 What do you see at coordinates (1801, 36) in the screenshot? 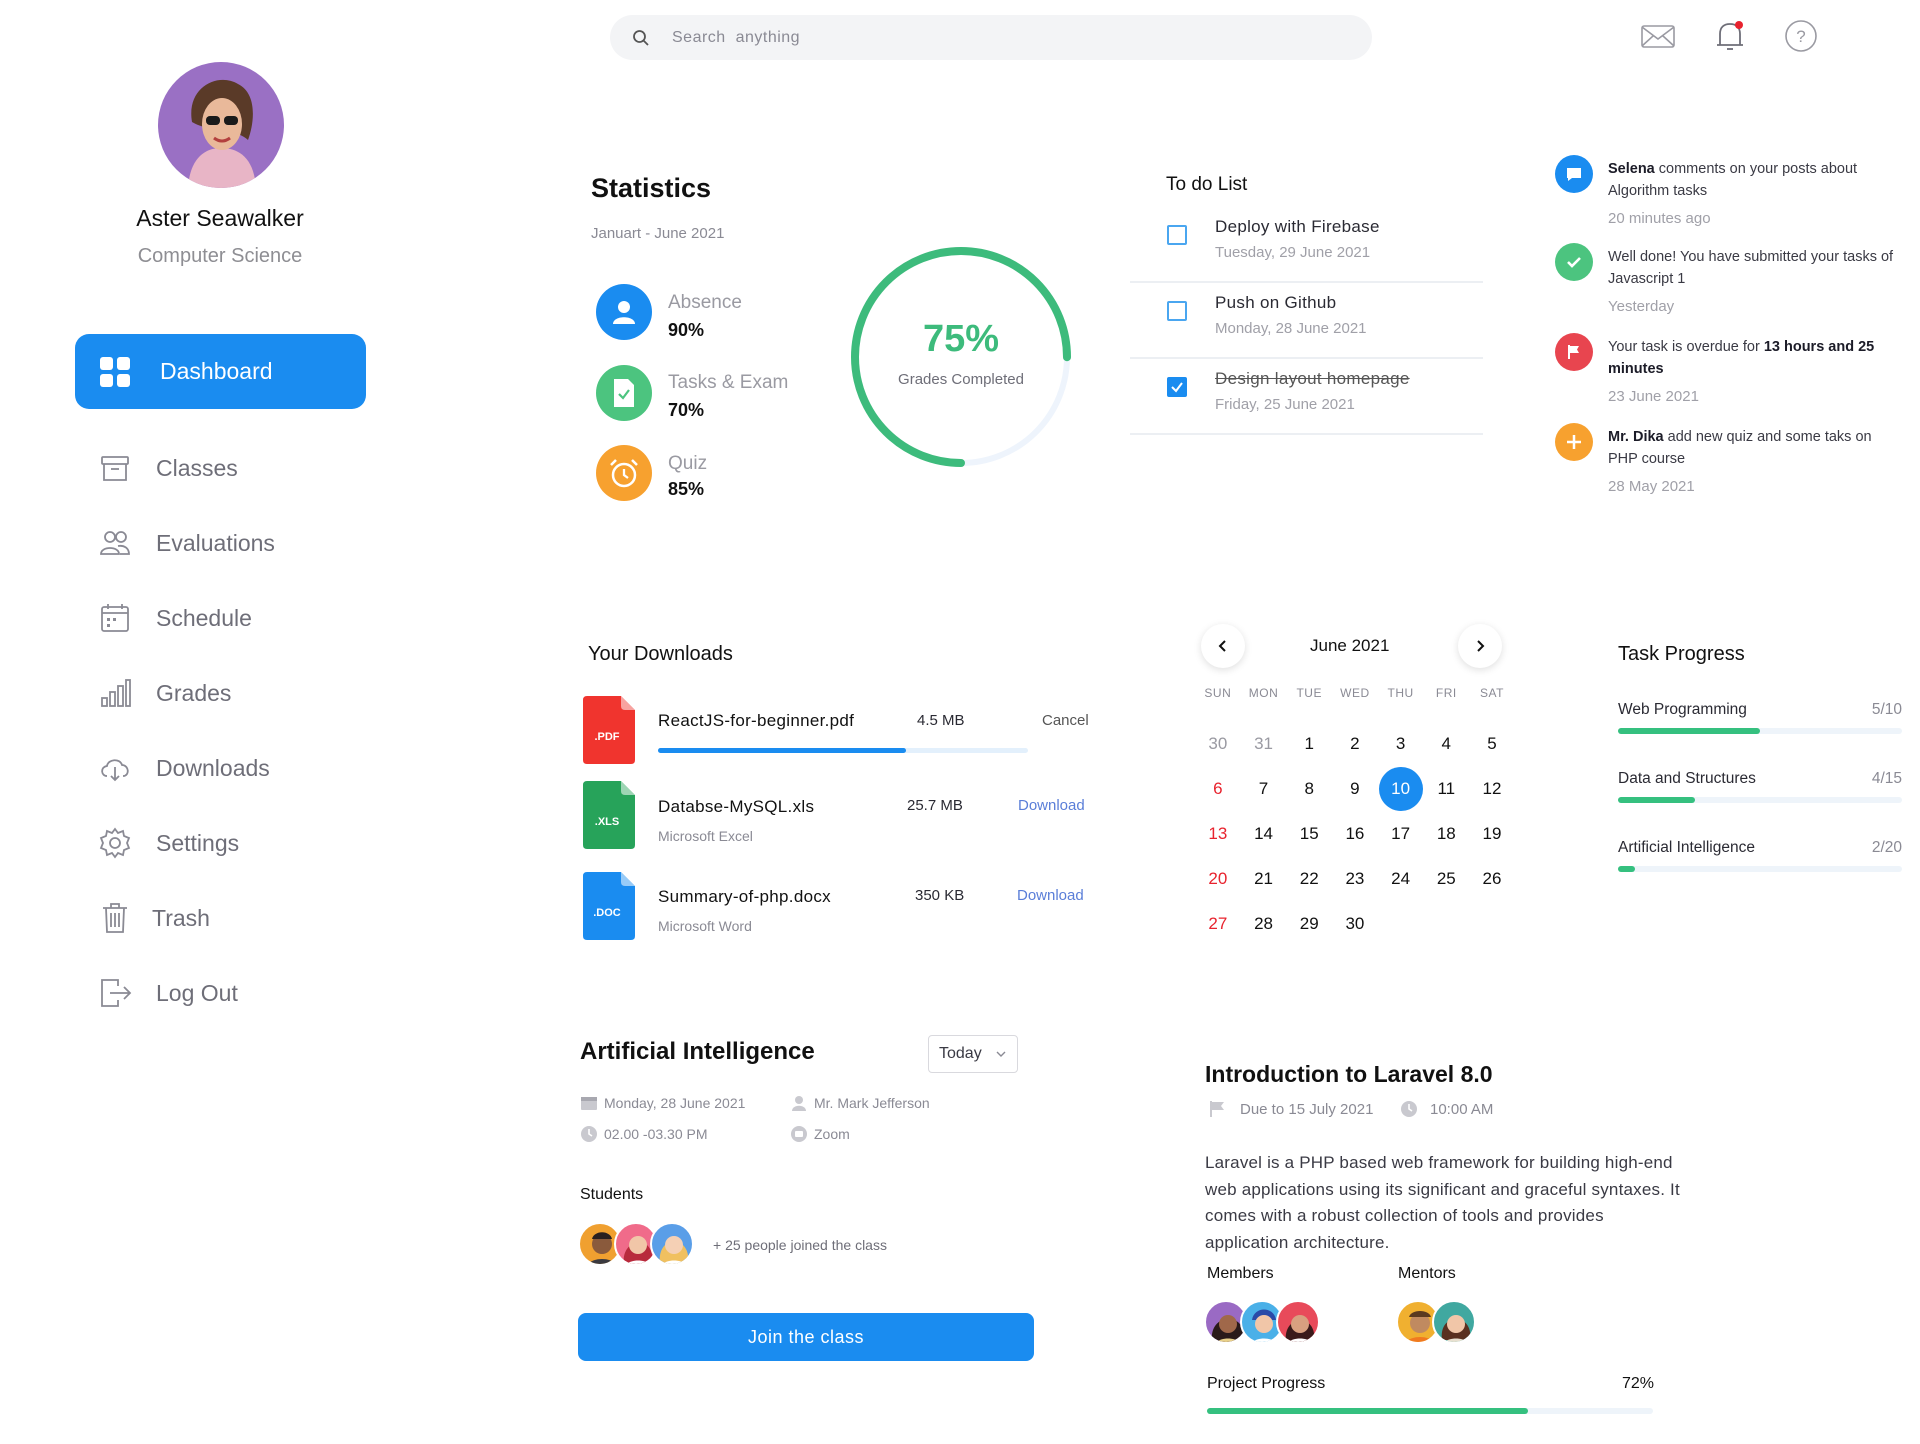
I see `help-icon: ?` at bounding box center [1801, 36].